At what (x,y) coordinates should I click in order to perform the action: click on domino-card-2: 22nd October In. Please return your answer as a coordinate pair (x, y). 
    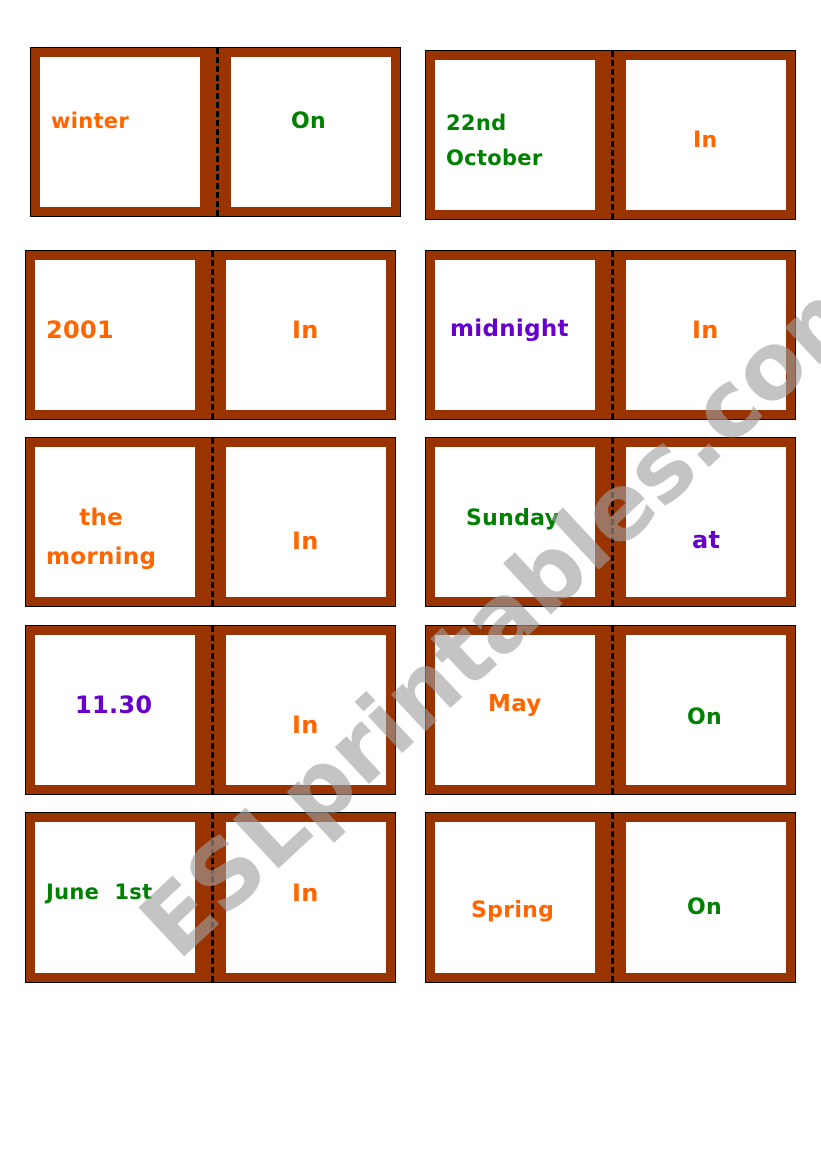
    Looking at the image, I should click on (610, 135).